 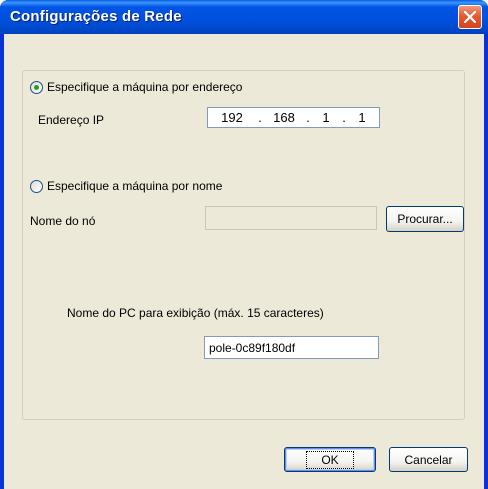 I want to click on ip-octet-2: 168, so click(x=284, y=117).